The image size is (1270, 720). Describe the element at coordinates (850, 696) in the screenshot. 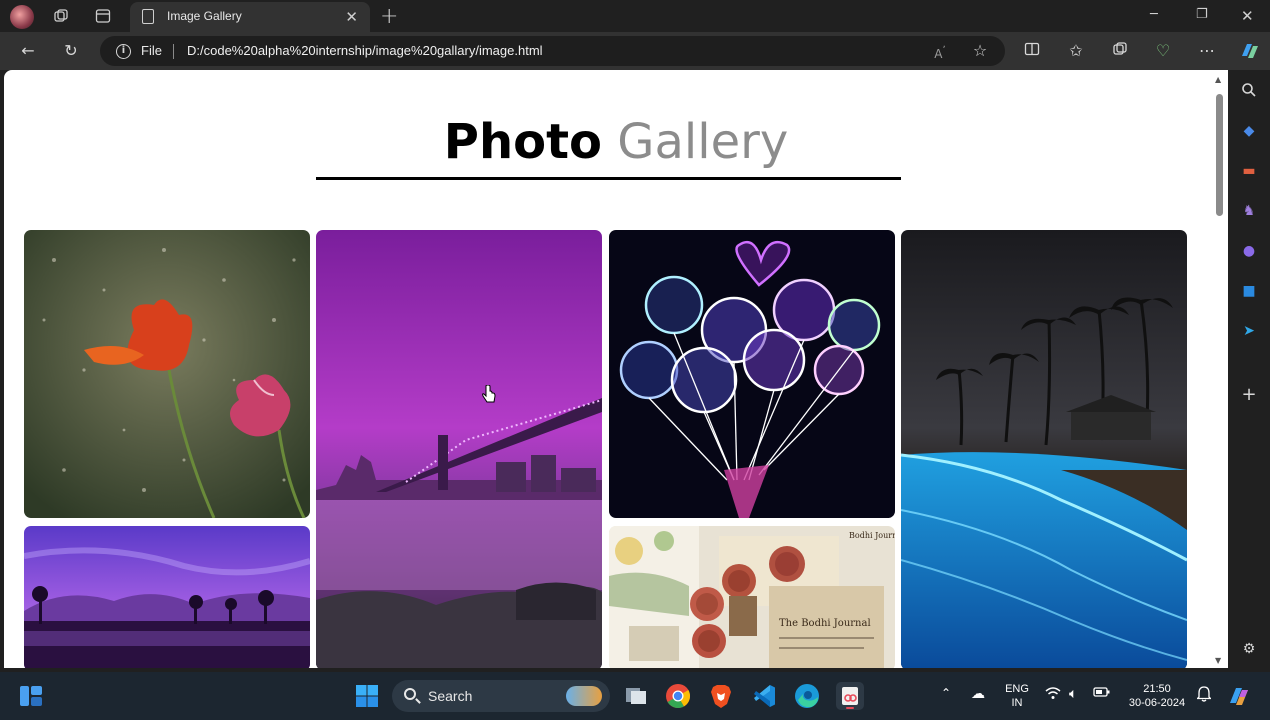

I see `snipping-tool-icon` at that location.